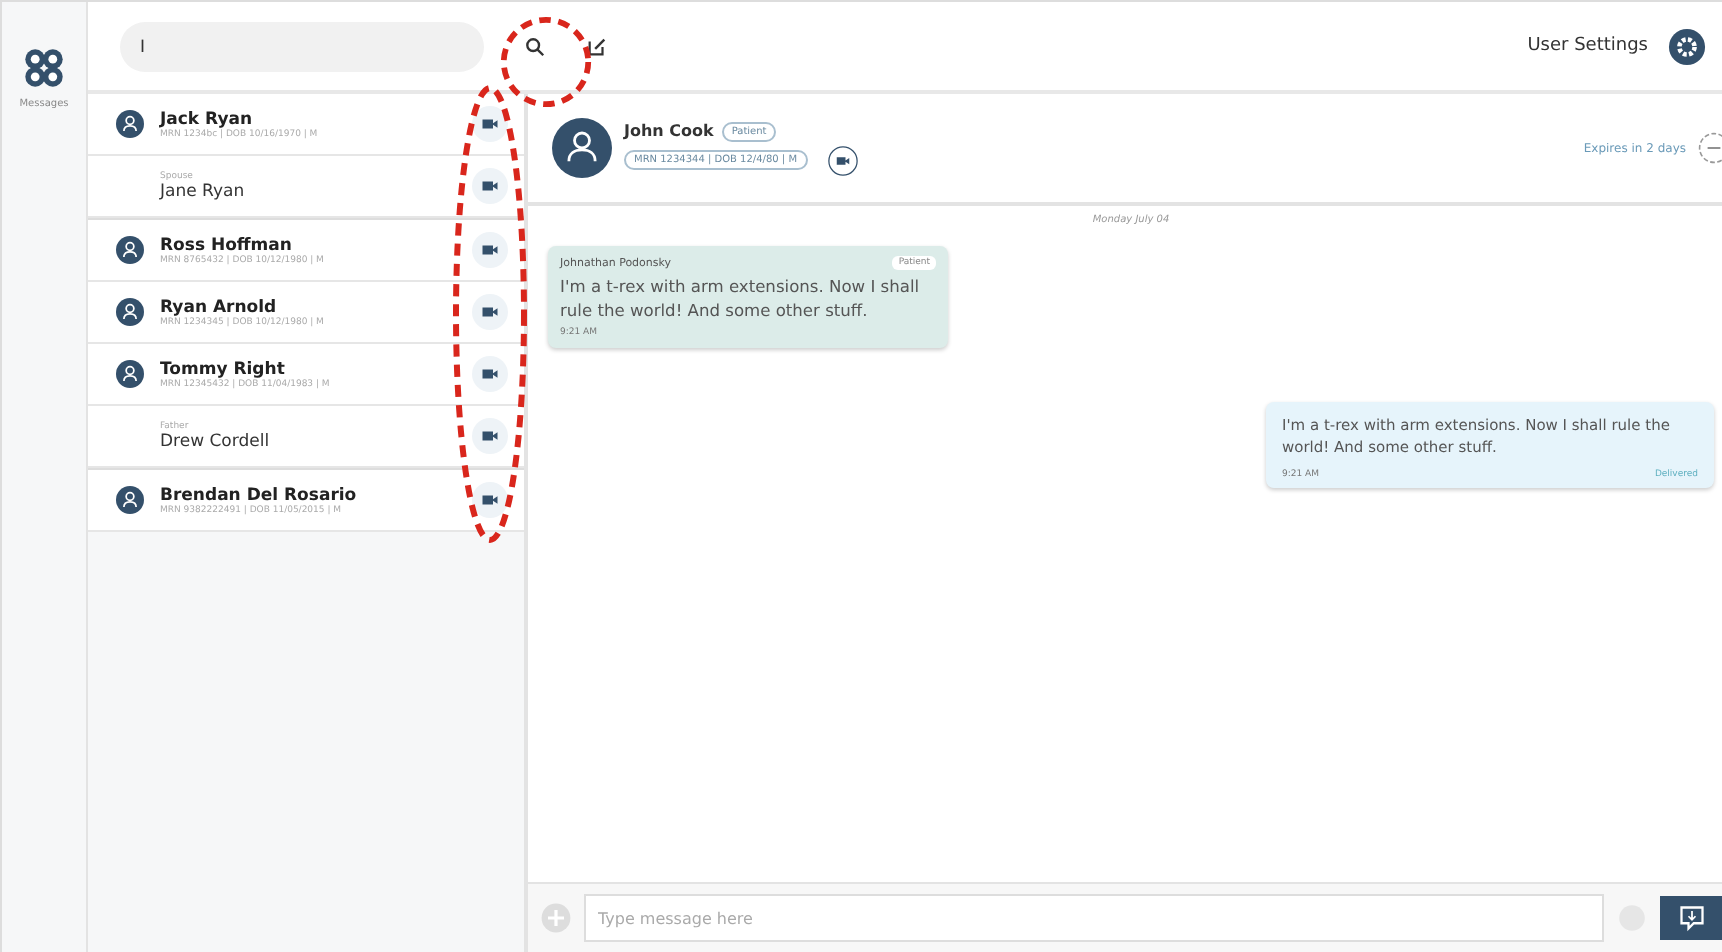 This screenshot has width=1722, height=952. What do you see at coordinates (44, 68) in the screenshot?
I see `logo-icon` at bounding box center [44, 68].